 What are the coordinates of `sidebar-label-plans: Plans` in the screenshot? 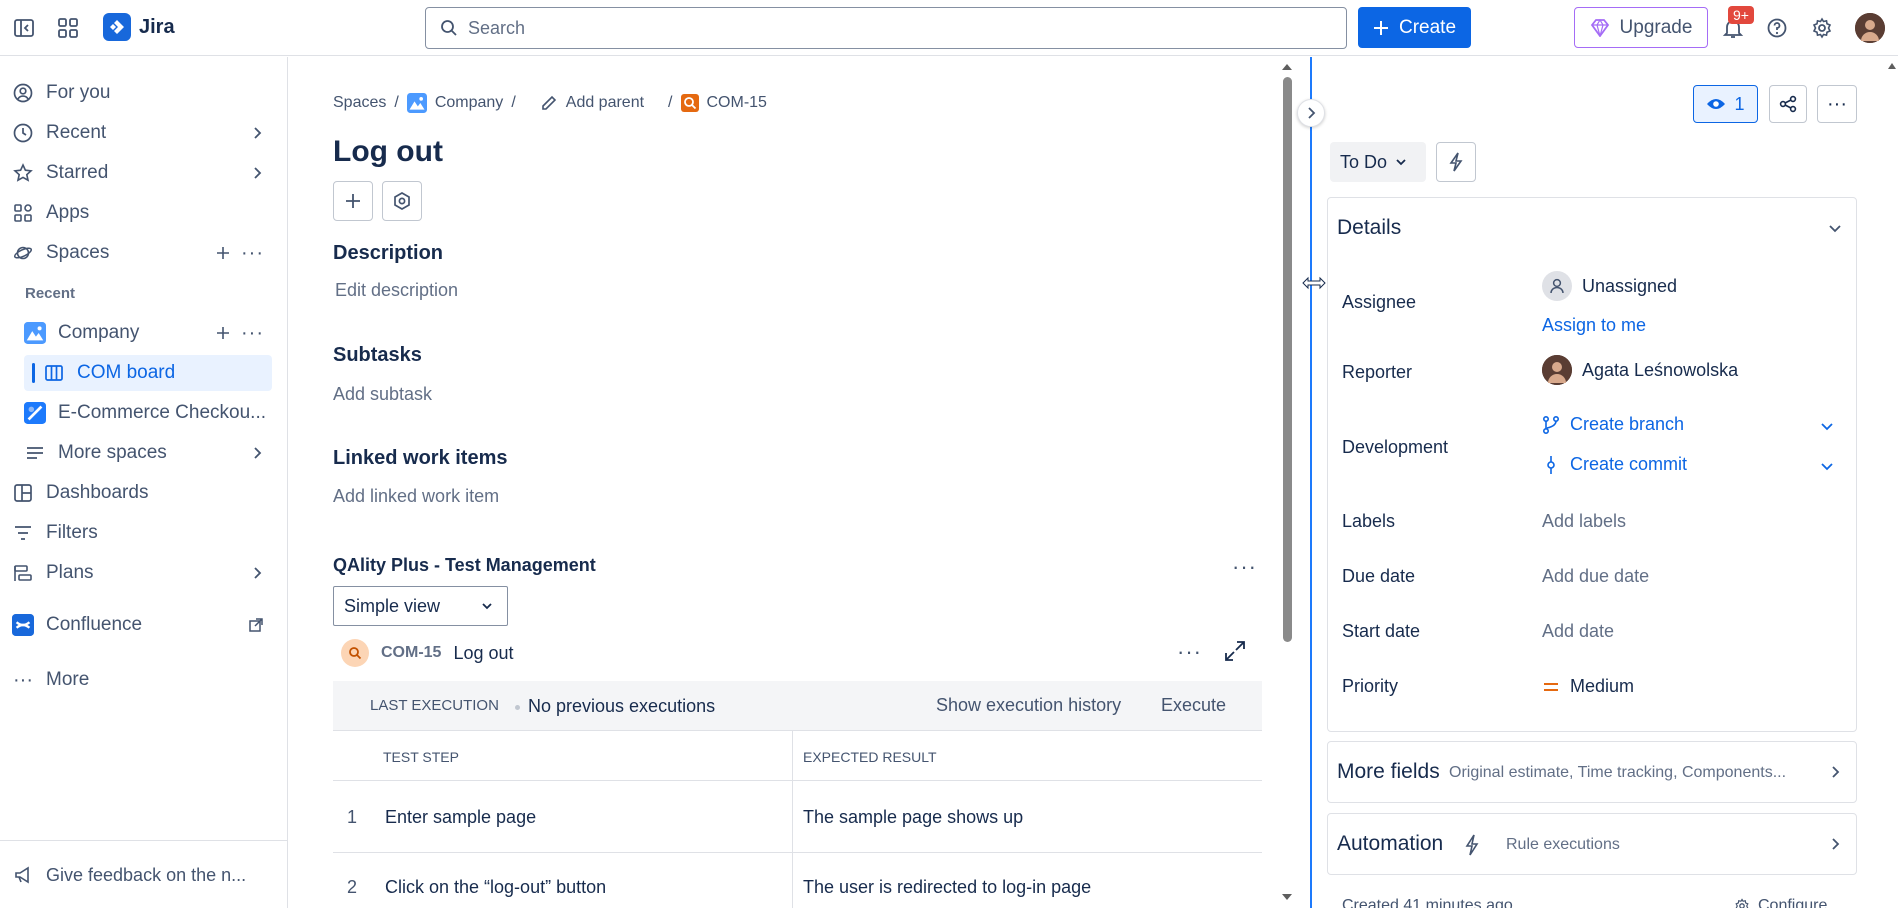 It's located at (70, 572).